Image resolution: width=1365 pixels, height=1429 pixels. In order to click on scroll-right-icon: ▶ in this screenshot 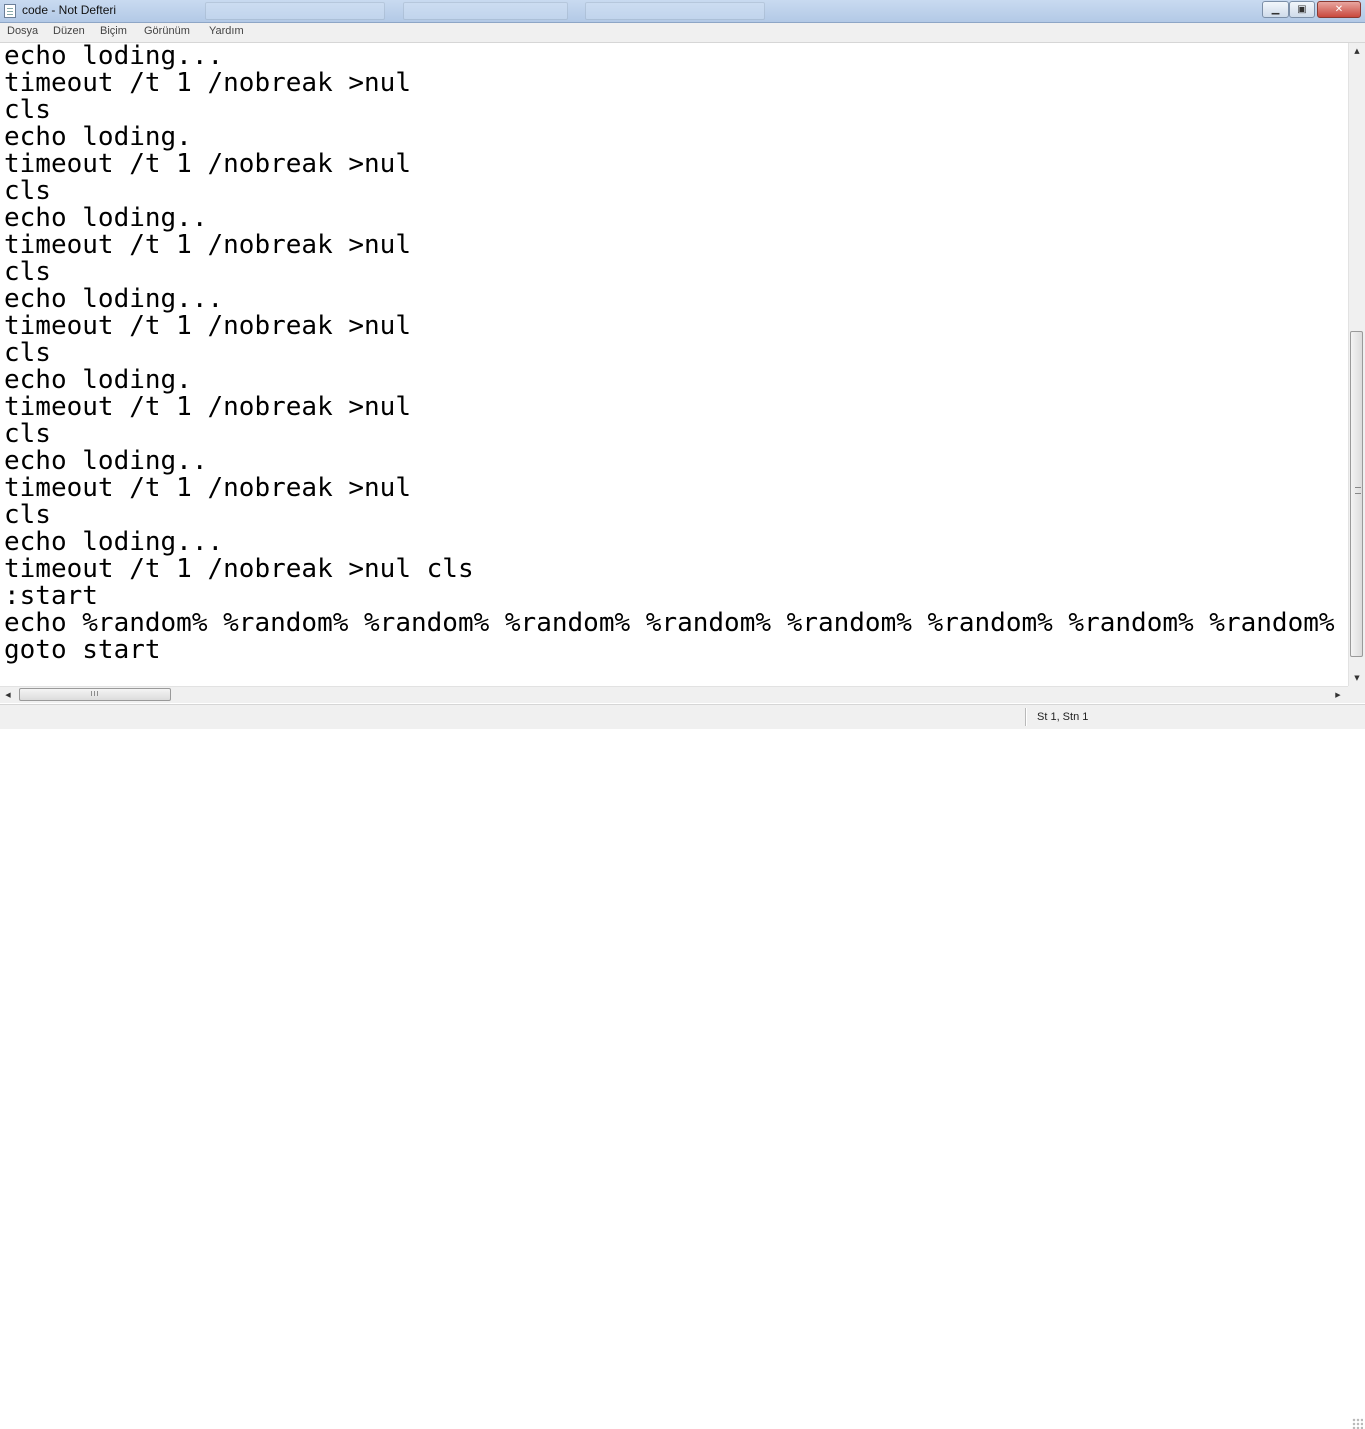, I will do `click(1338, 695)`.